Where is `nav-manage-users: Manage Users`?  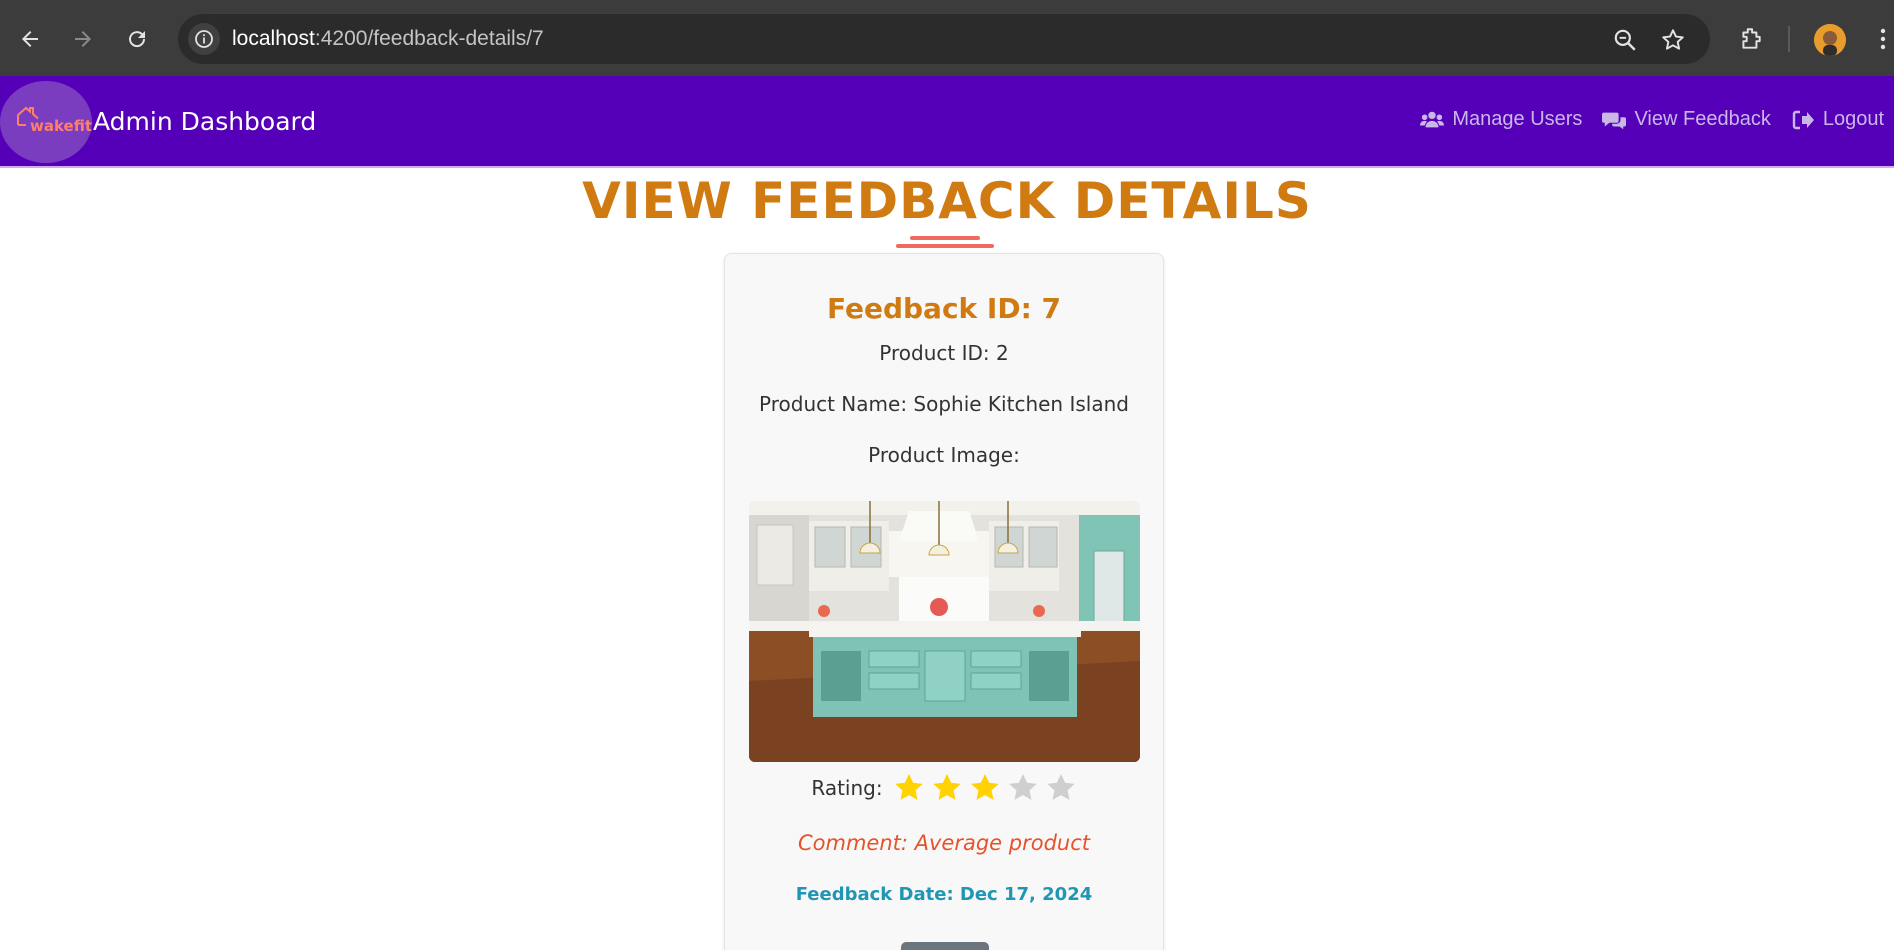
nav-manage-users: Manage Users is located at coordinates (1501, 119).